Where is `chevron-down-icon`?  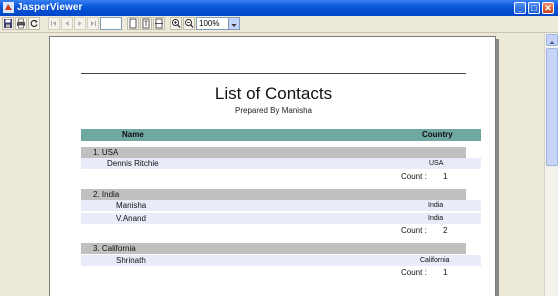 chevron-down-icon is located at coordinates (234, 25).